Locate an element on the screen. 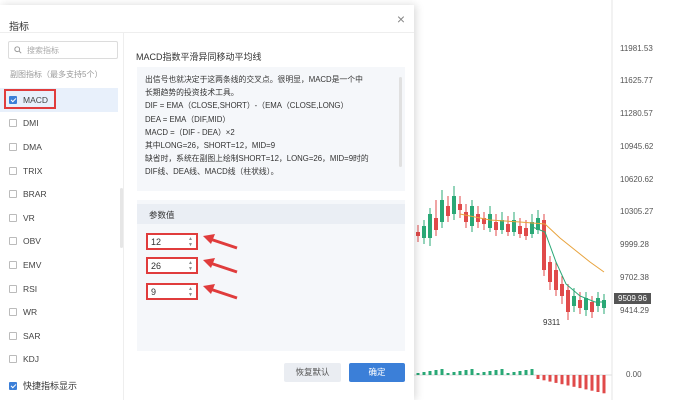  price-tick-label: 11280.57 is located at coordinates (636, 113).